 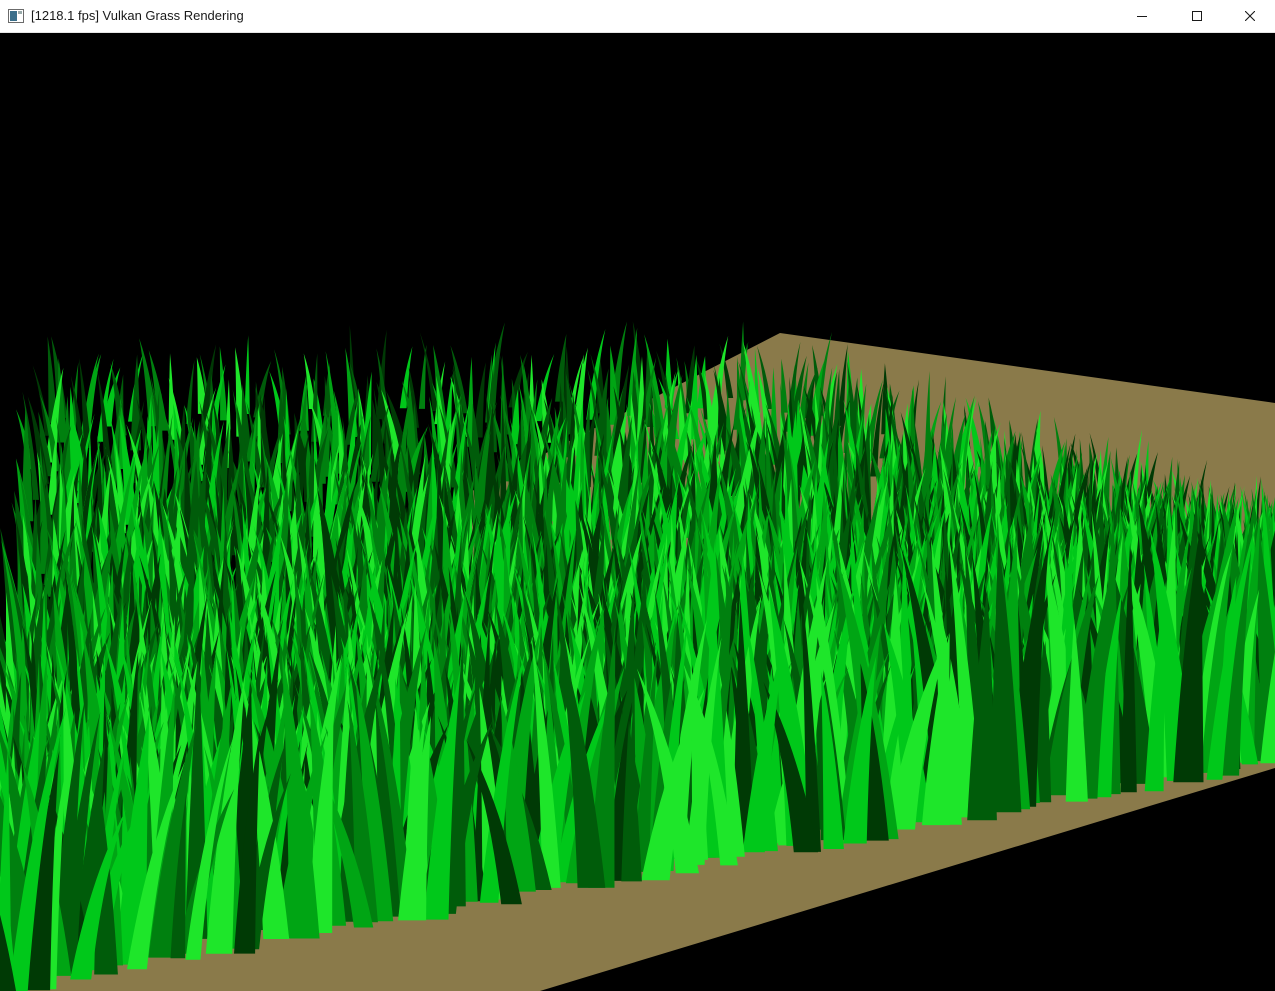 I want to click on close-icon, so click(x=1249, y=16).